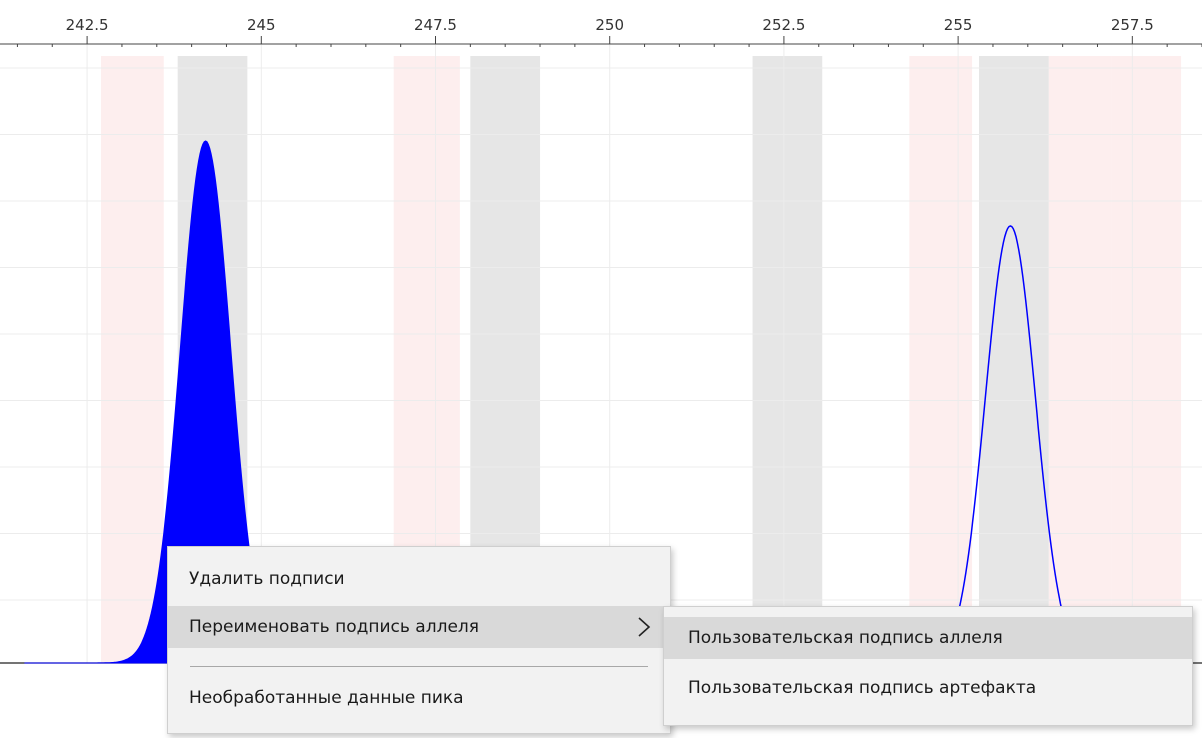 This screenshot has width=1202, height=738. Describe the element at coordinates (1132, 25) in the screenshot. I see `x-axis-tick-label: 257.5` at that location.